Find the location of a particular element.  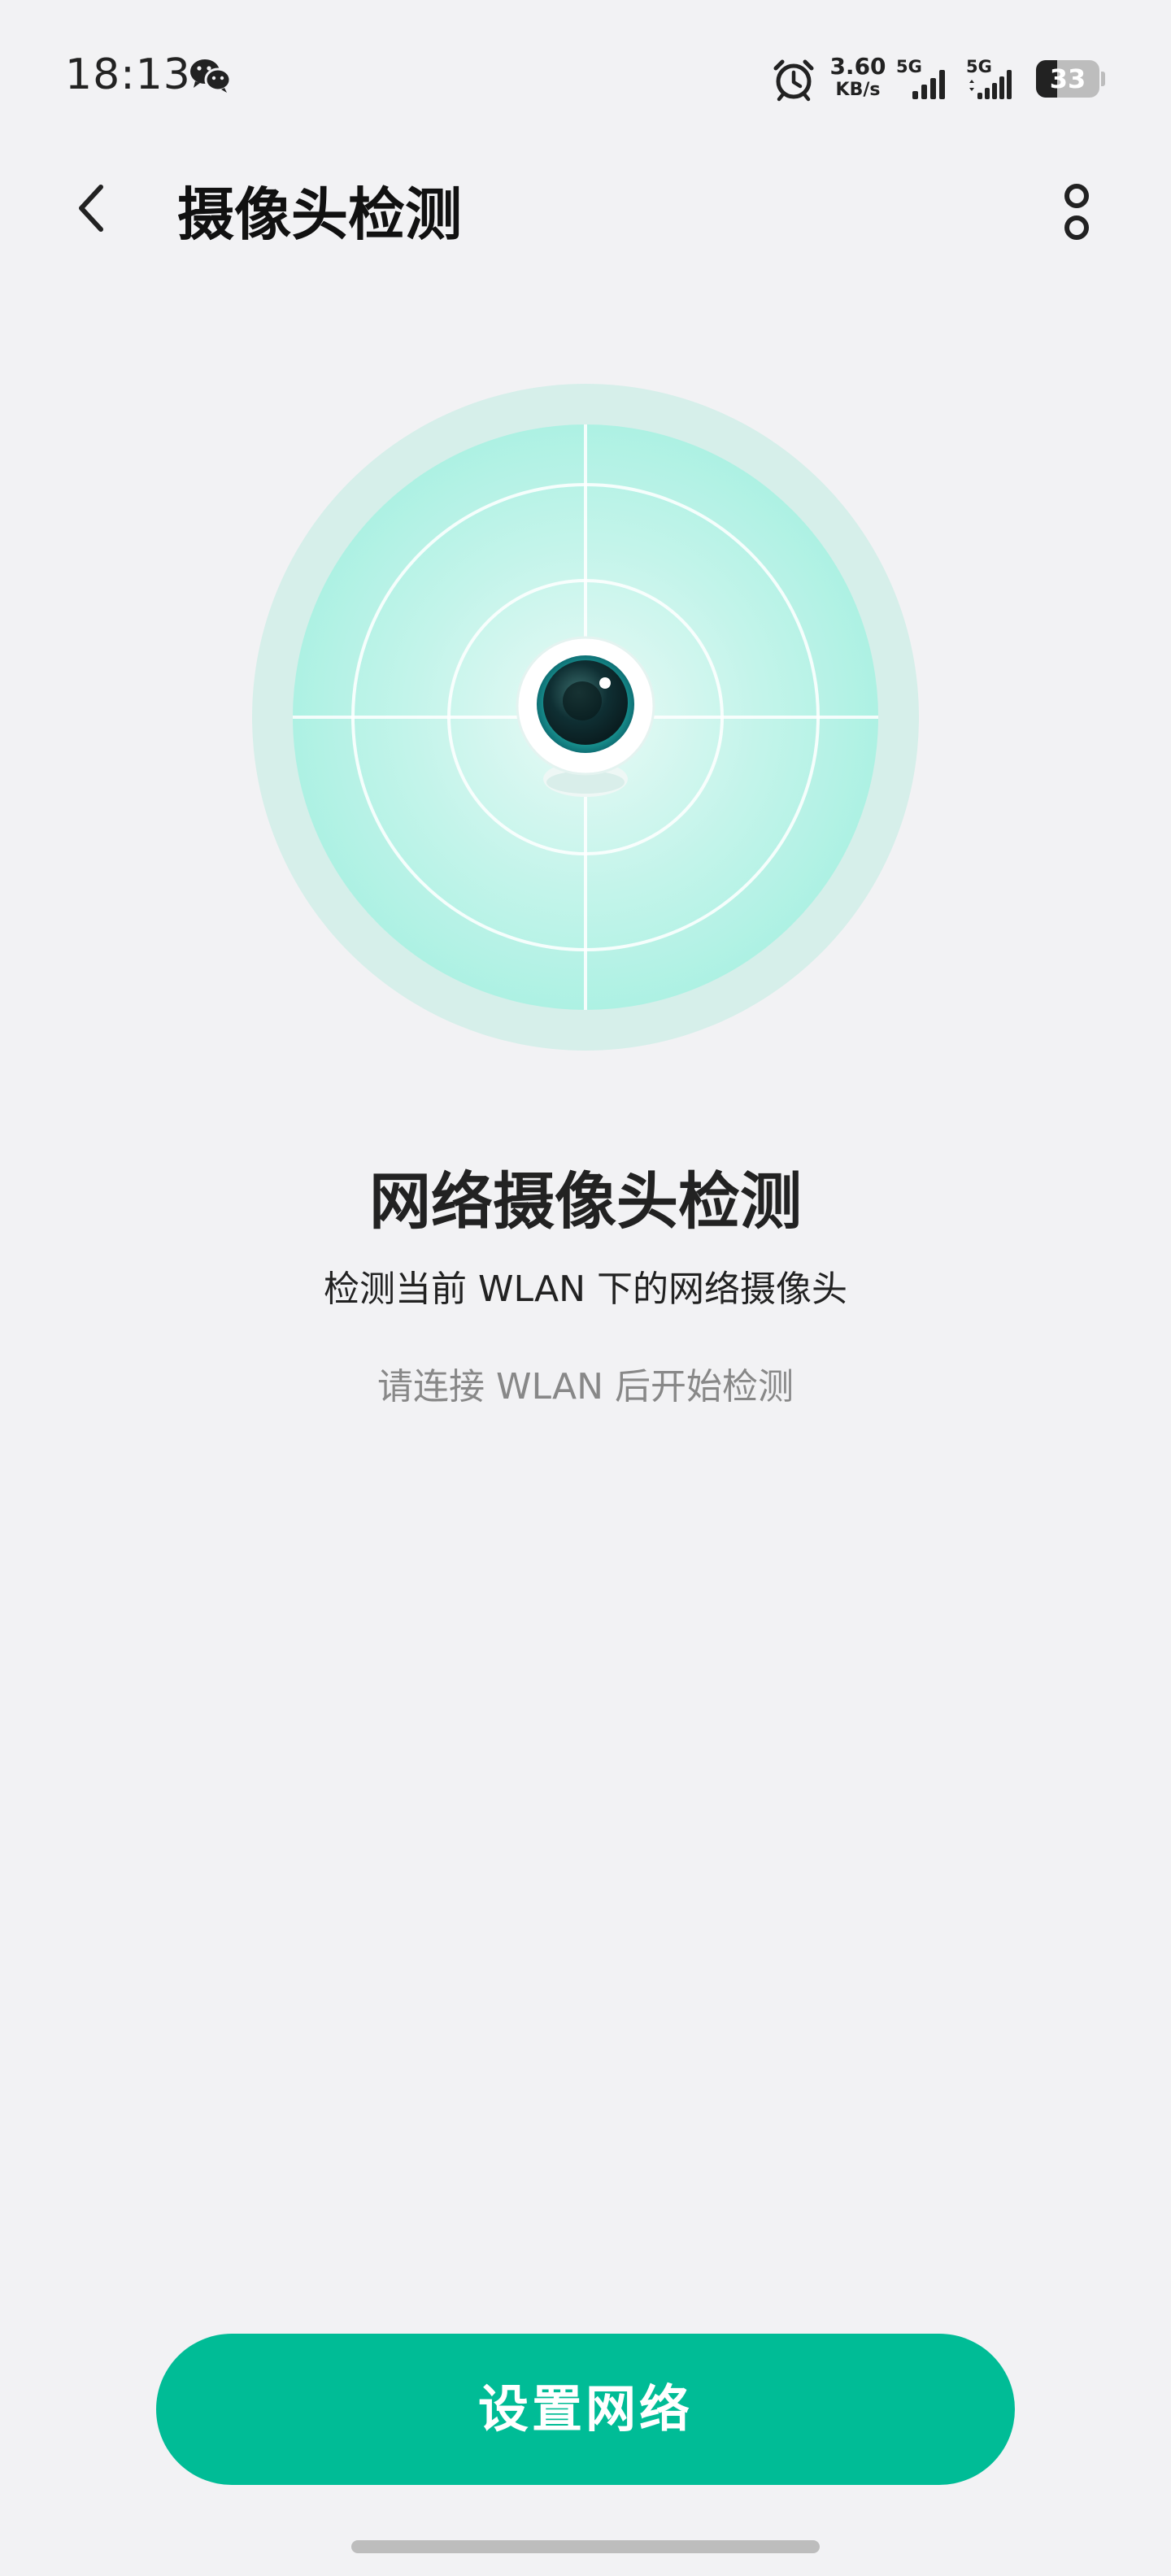

back-button is located at coordinates (95, 208).